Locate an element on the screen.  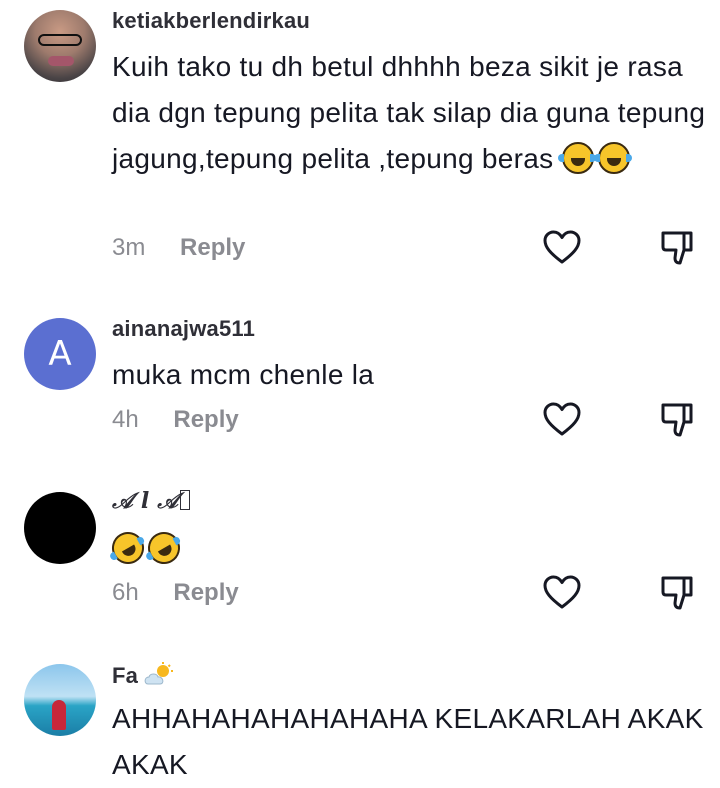
avatar-letter: A is located at coordinates (60, 354).